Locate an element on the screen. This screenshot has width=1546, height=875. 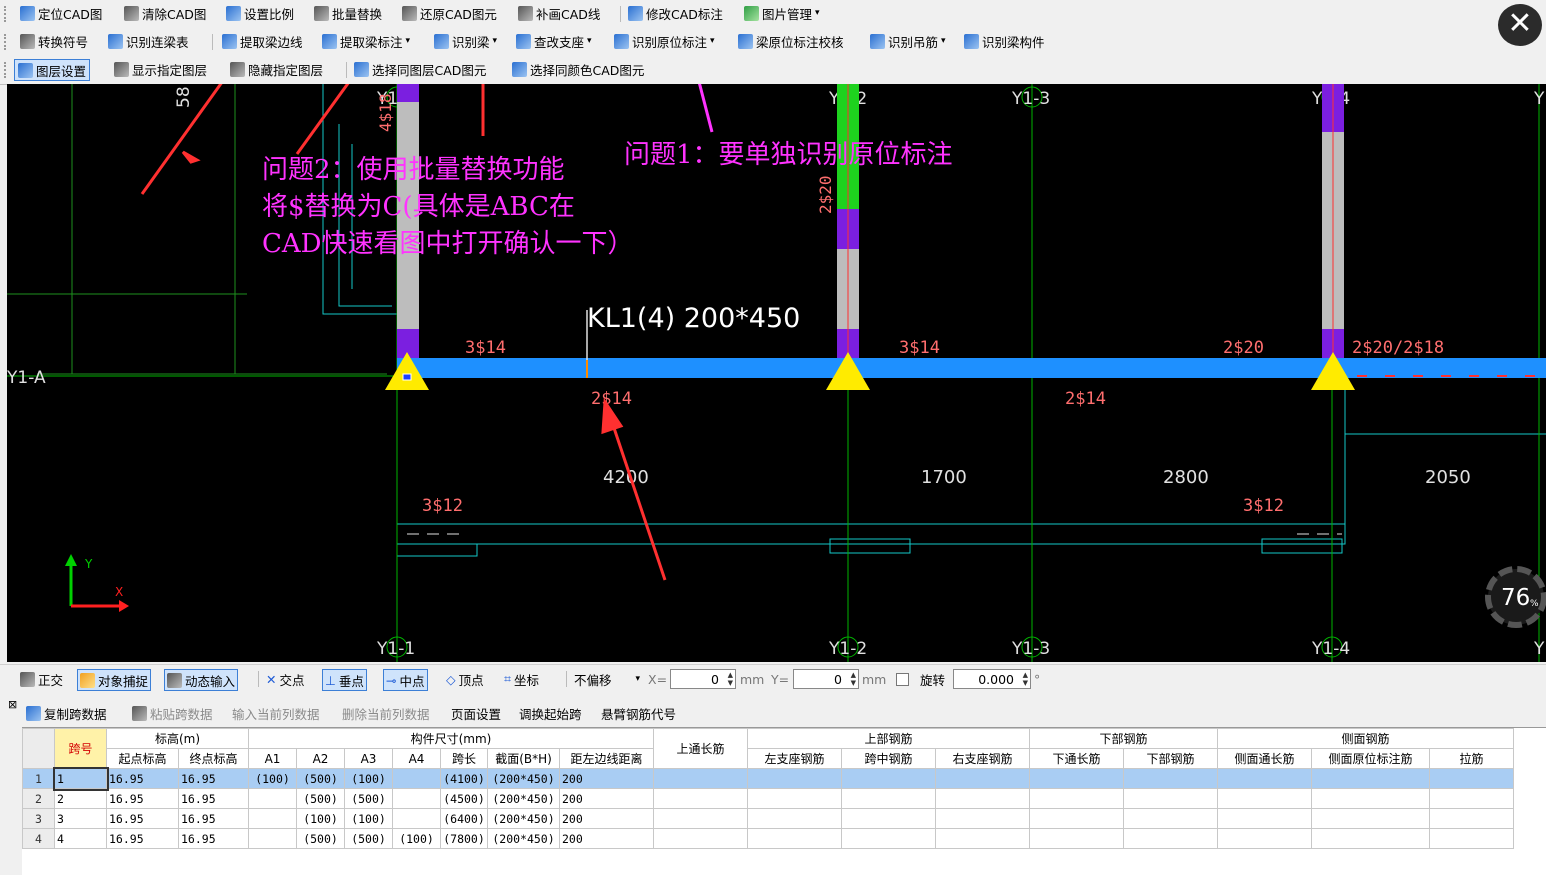
row-header: 2 is located at coordinates (38, 798).